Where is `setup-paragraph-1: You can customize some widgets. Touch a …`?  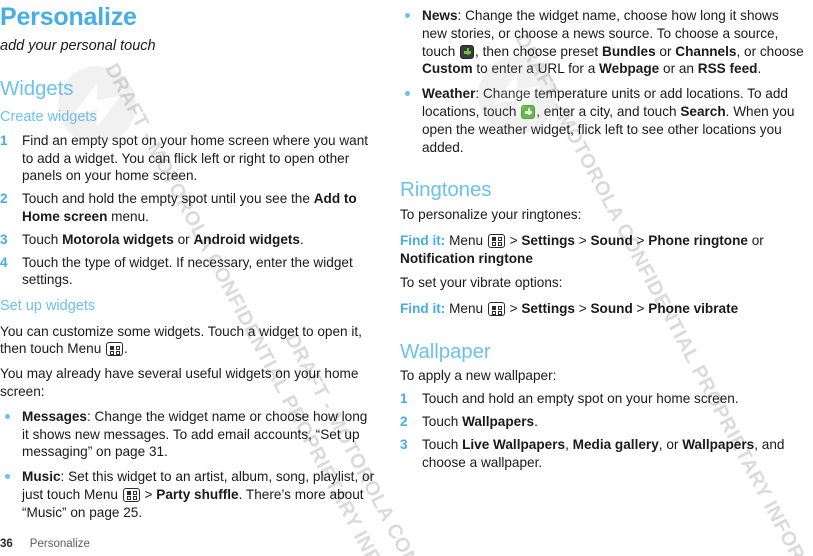 setup-paragraph-1: You can customize some widgets. Touch a … is located at coordinates (188, 341).